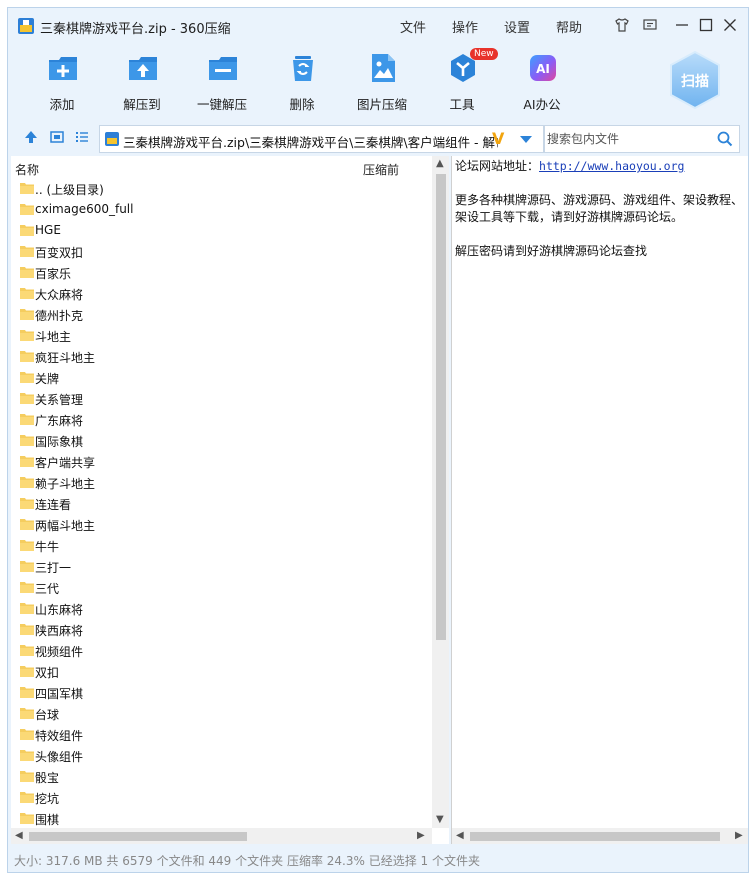  Describe the element at coordinates (569, 217) in the screenshot. I see `download-line: 架设工具等下载，请到好游棋牌源码论坛。` at that location.